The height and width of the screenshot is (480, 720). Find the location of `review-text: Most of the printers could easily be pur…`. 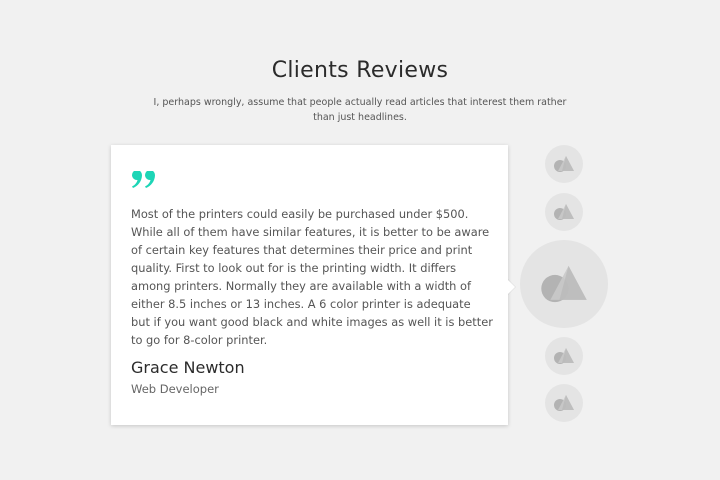

review-text: Most of the printers could easily be pur… is located at coordinates (312, 277).